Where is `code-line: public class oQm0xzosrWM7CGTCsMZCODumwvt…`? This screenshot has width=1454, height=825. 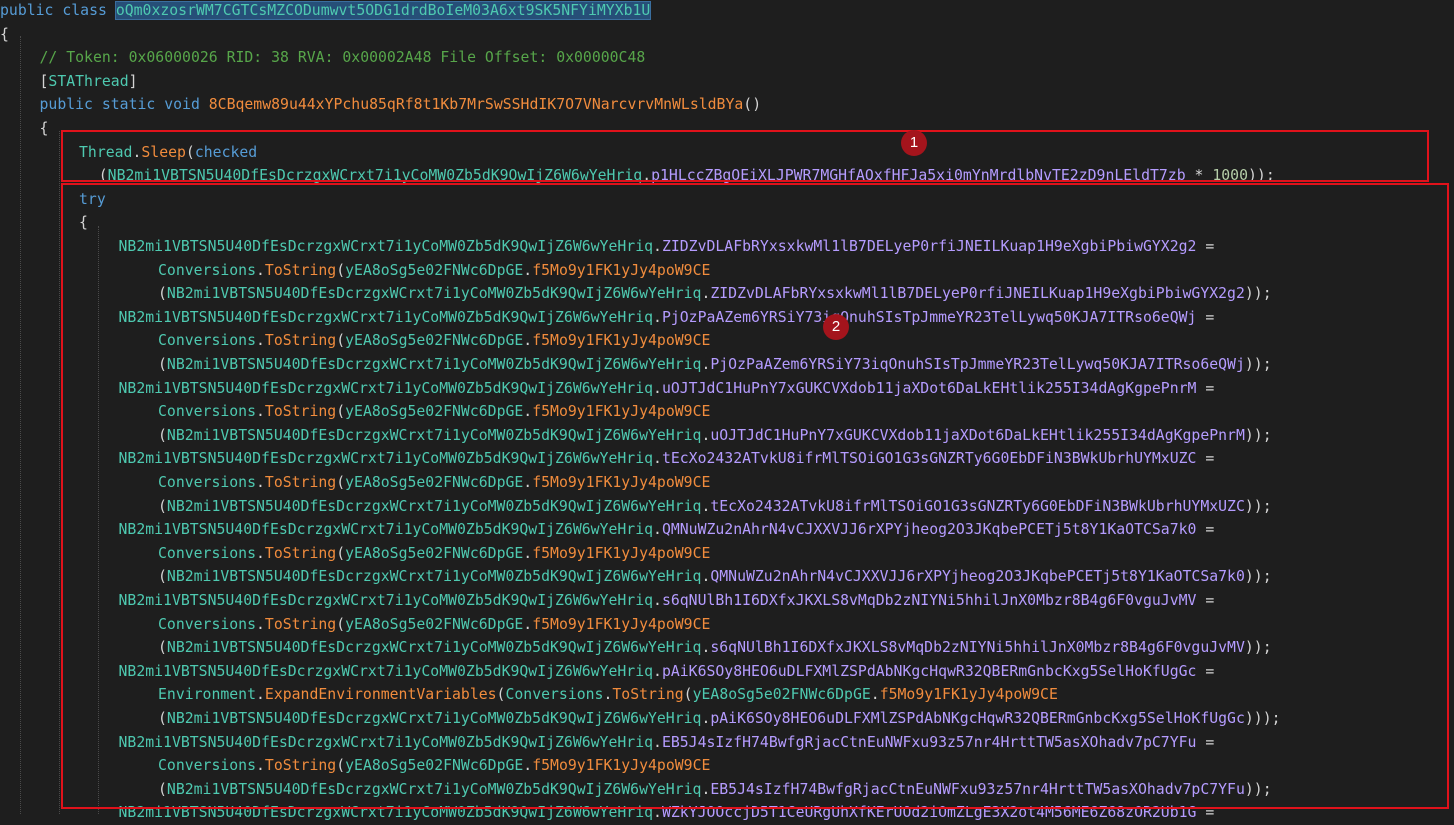
code-line: public class oQm0xzosrWM7CGTCsMZCODumwvt… is located at coordinates (326, 11).